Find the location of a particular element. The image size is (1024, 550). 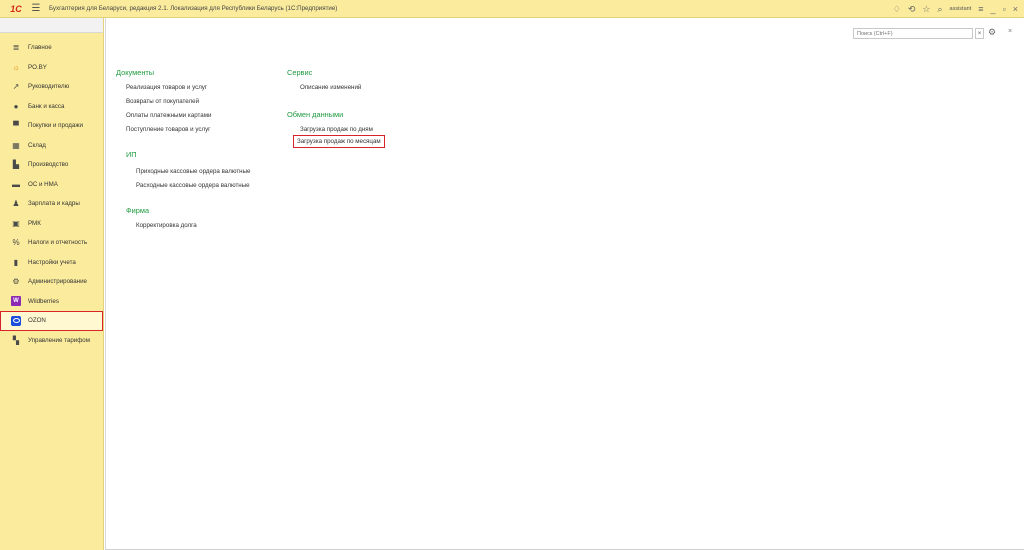

sidebar-item-poby: ☼ PO.BY is located at coordinates (51, 68).